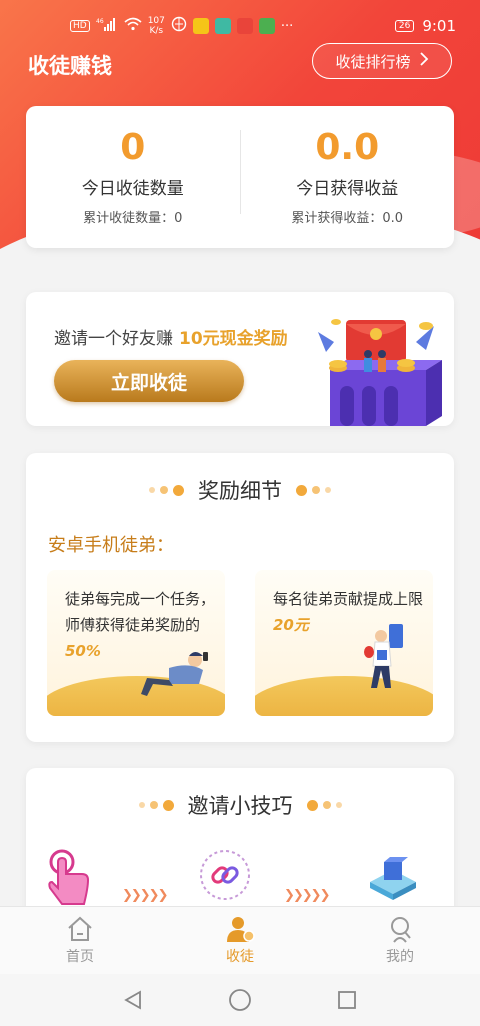 The width and height of the screenshot is (480, 1026). Describe the element at coordinates (347, 218) in the screenshot. I see `total-income: 累计获得收益：0.0` at that location.